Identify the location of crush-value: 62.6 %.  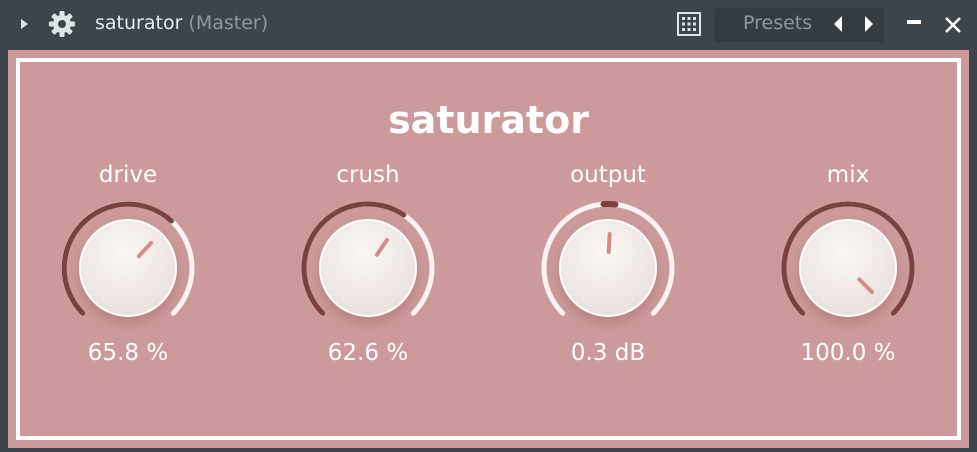
(368, 353).